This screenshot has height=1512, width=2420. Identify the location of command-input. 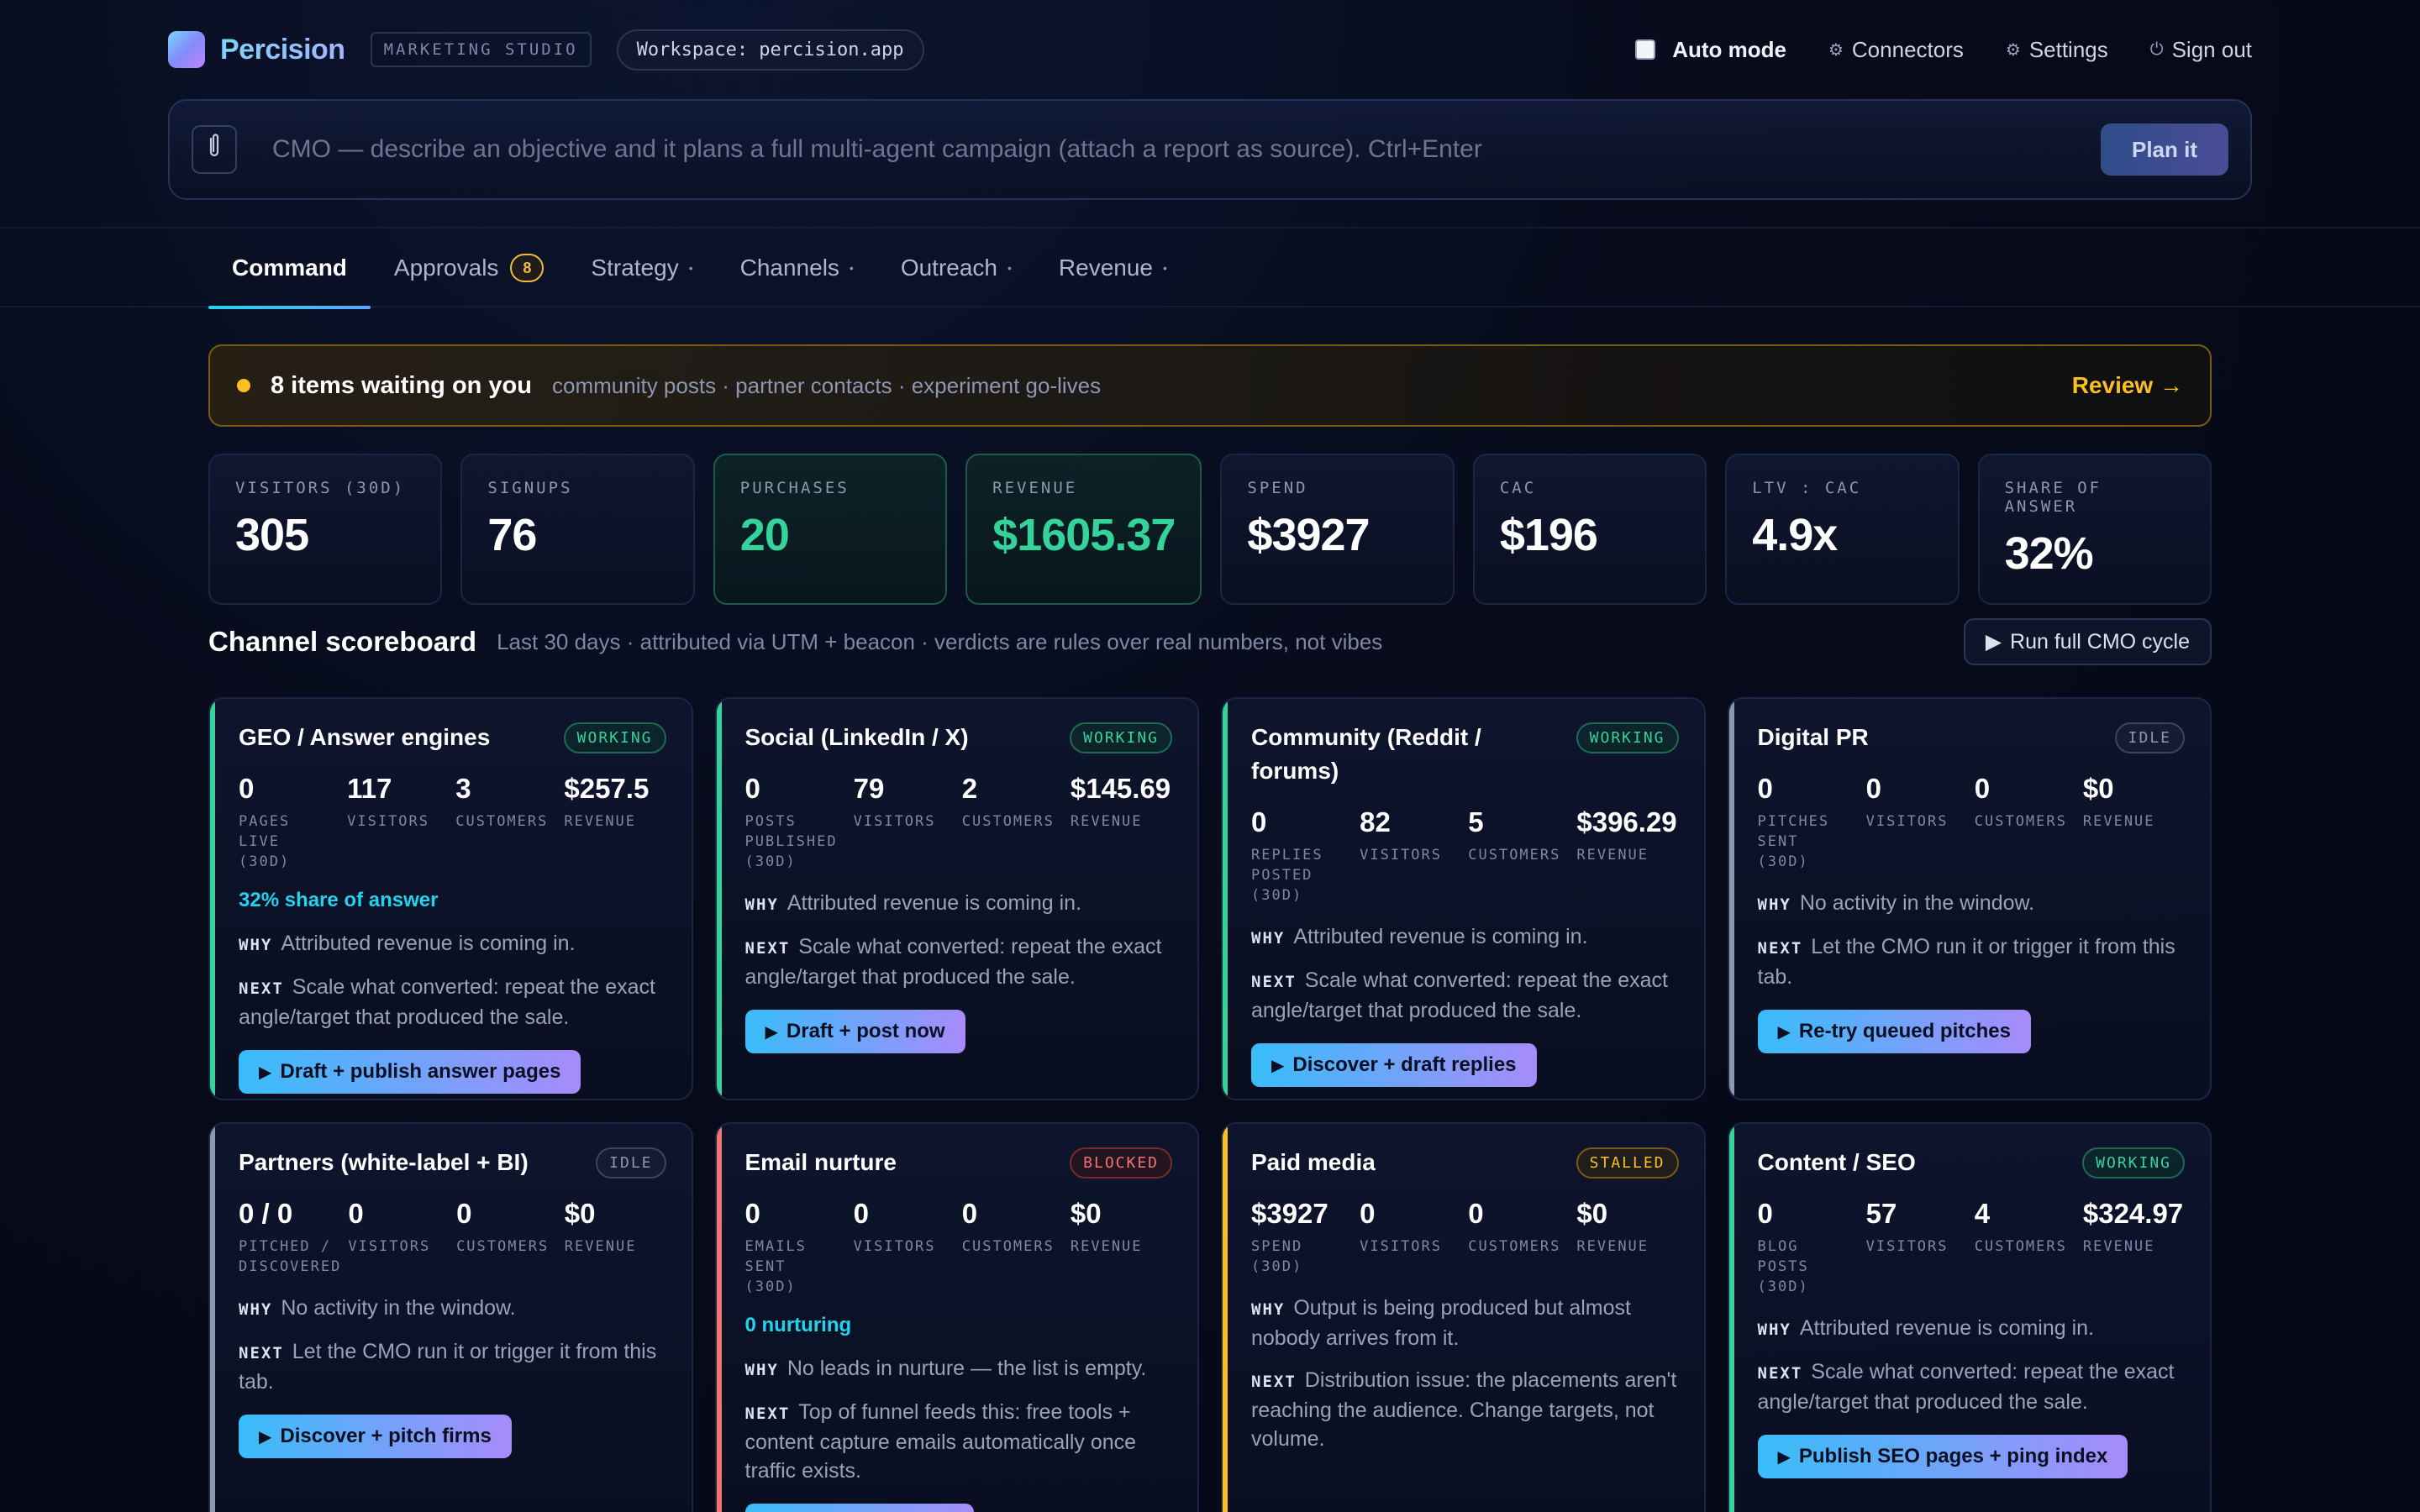
(1186, 149).